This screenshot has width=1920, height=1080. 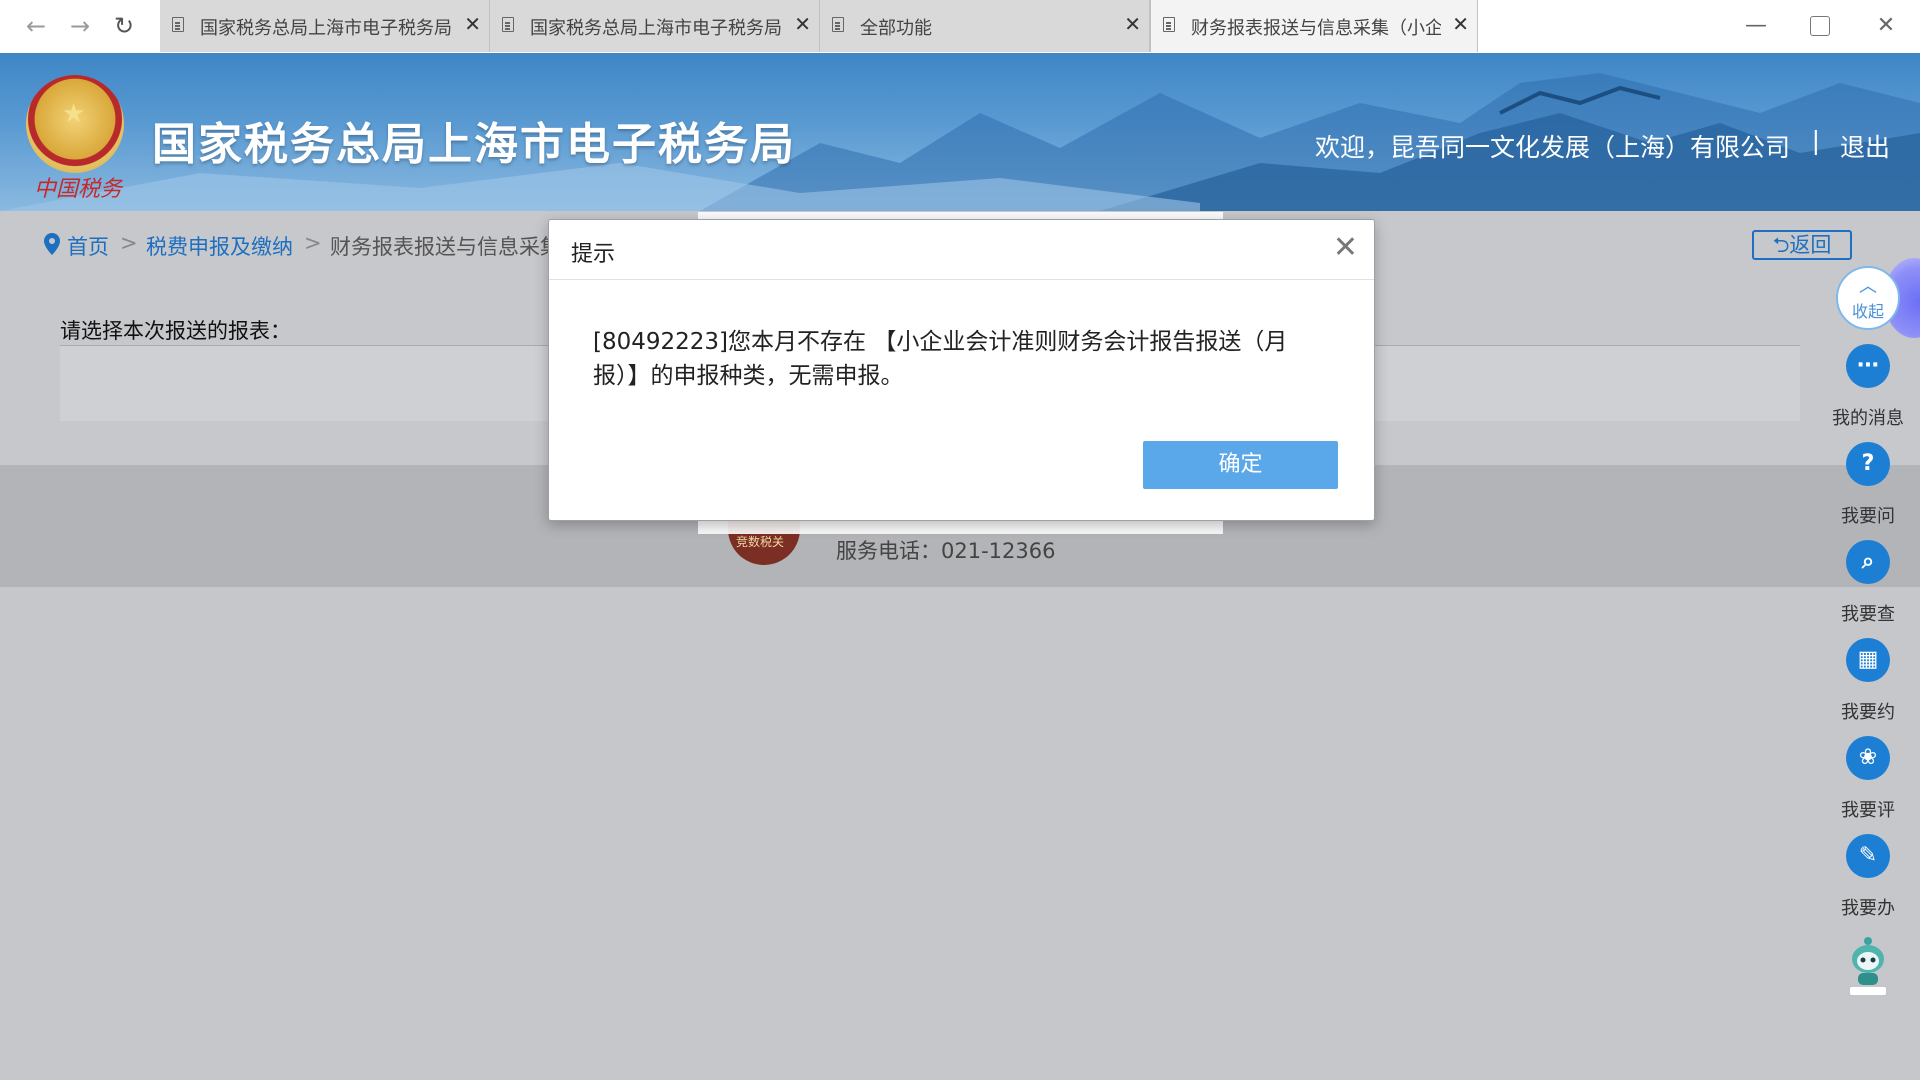 What do you see at coordinates (1868, 712) in the screenshot?
I see `dock-label: 我要约` at bounding box center [1868, 712].